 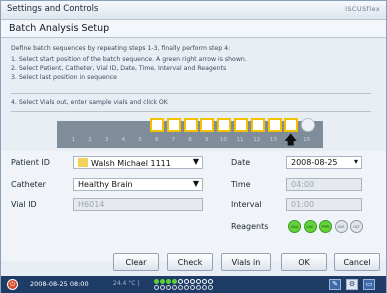 I want to click on reagents-label: Reagents, so click(x=250, y=226).